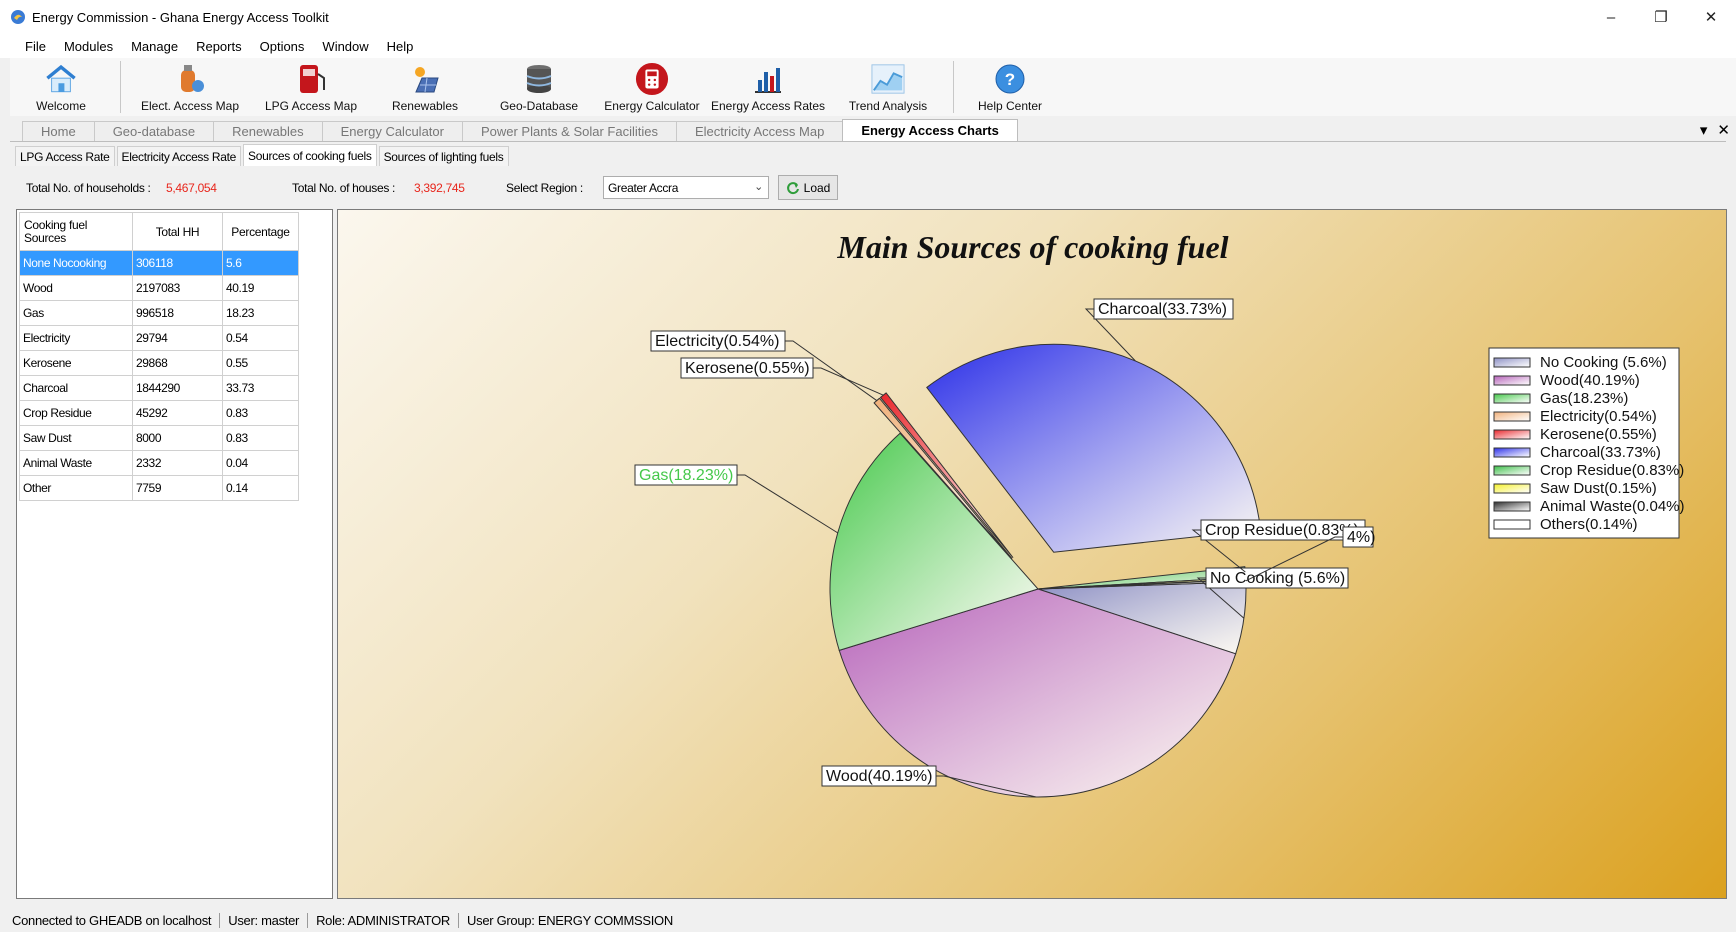 This screenshot has height=932, width=1736. What do you see at coordinates (154, 46) in the screenshot?
I see `menu-manage: Manage` at bounding box center [154, 46].